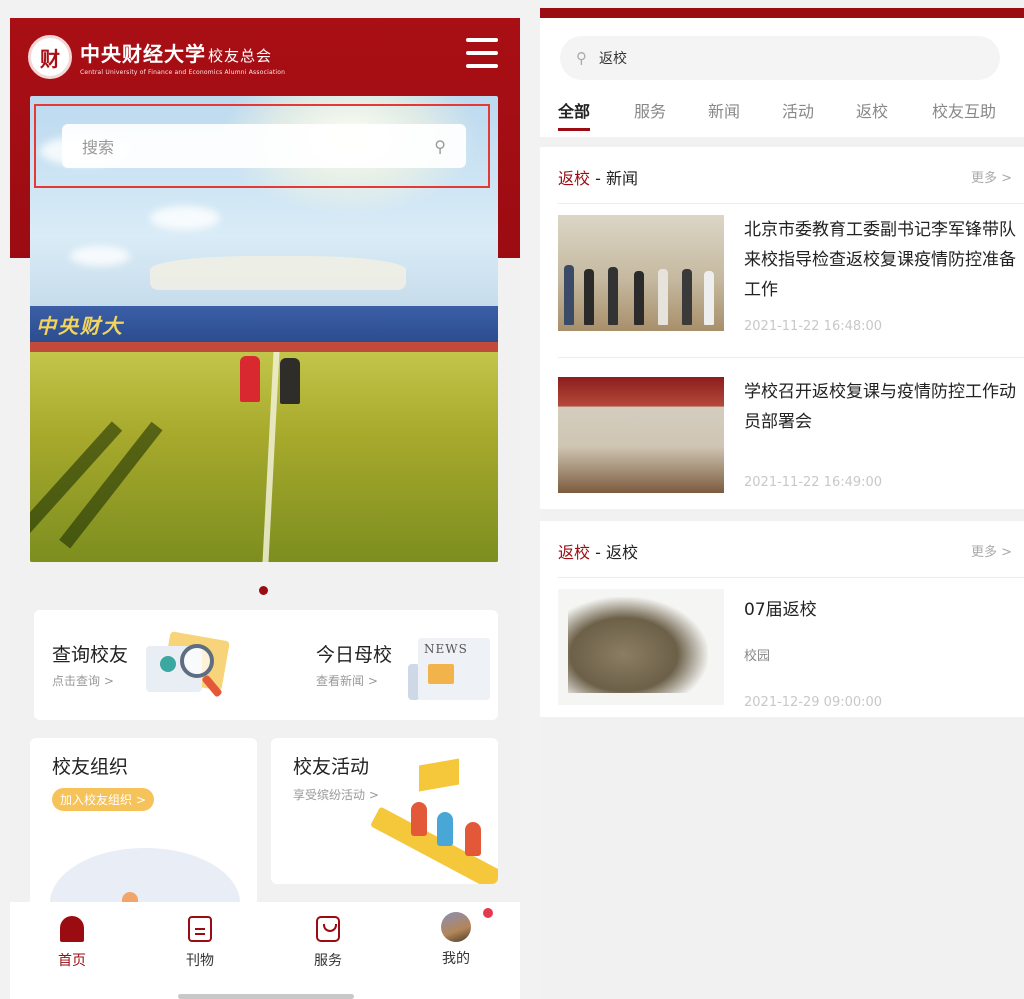 The width and height of the screenshot is (1024, 999). What do you see at coordinates (813, 326) in the screenshot?
I see `news-date: 2021-11-22 16:48:00` at bounding box center [813, 326].